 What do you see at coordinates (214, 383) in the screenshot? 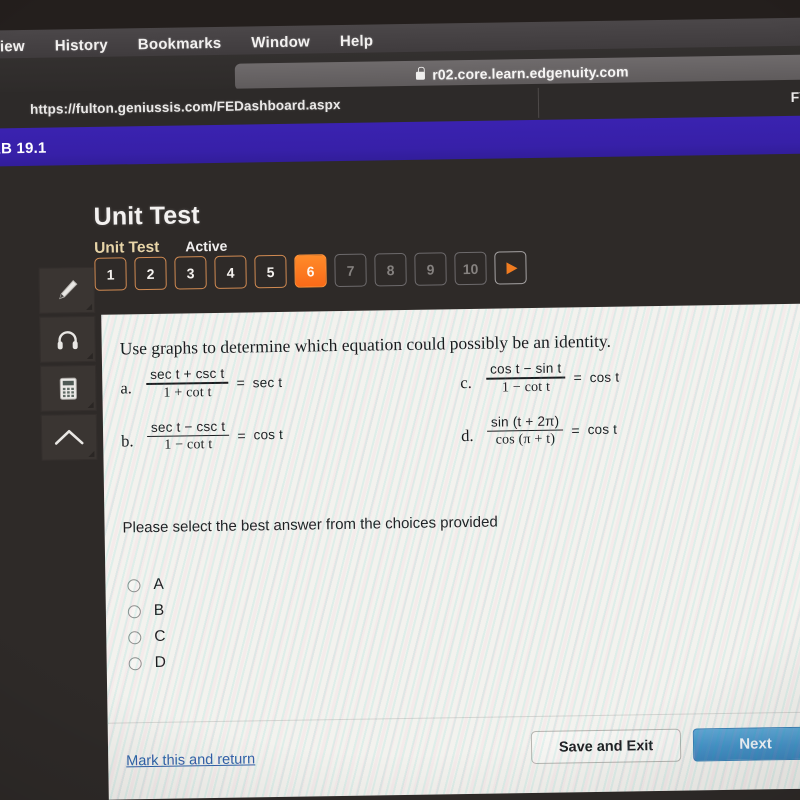
I see `option-a-expression: sec t + csc t 1 + cot t = sec t` at bounding box center [214, 383].